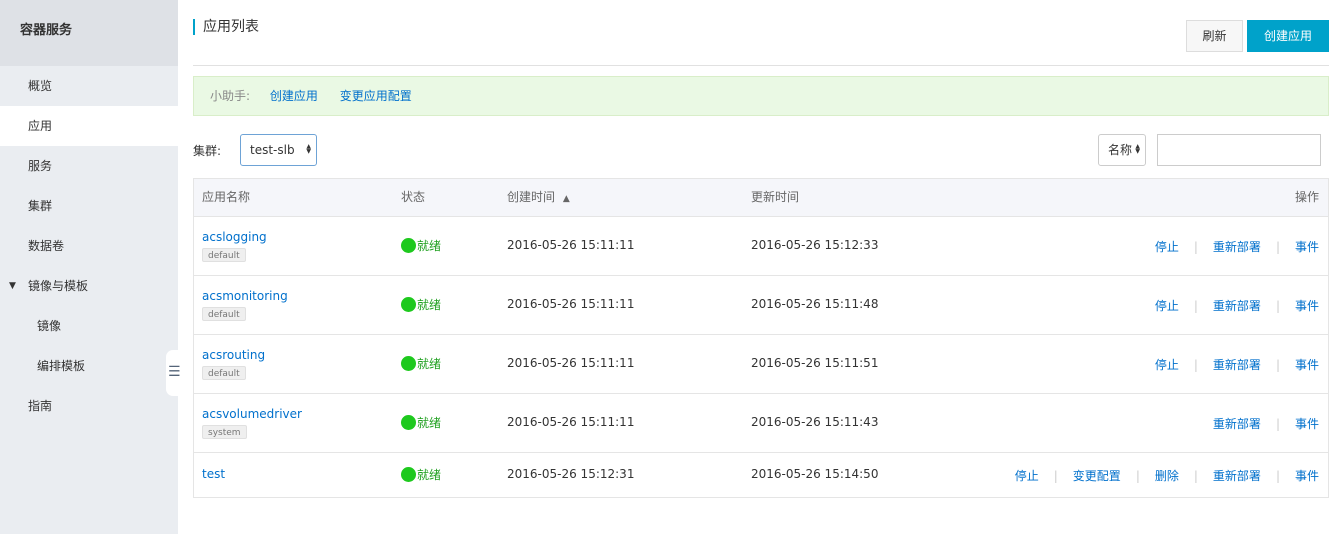  I want to click on sidebar-item-services: 服务, so click(89, 166).